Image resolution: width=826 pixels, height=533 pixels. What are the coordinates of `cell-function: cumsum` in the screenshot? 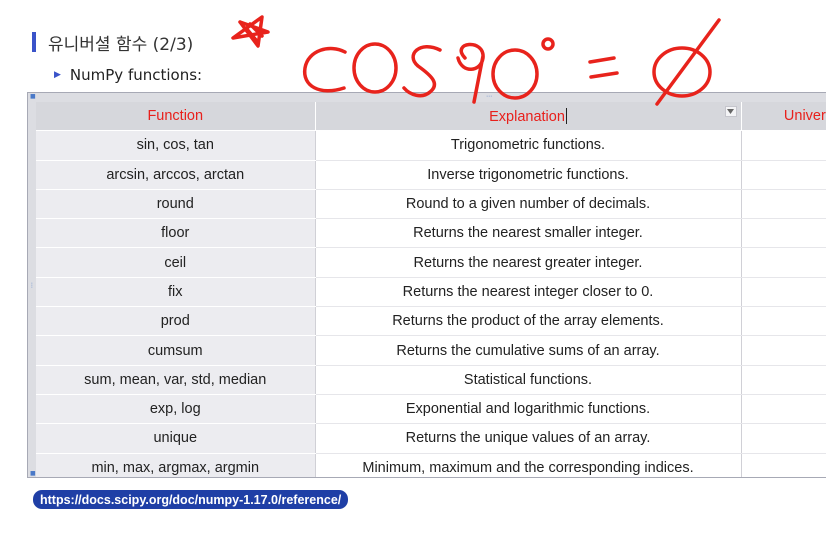 It's located at (176, 350).